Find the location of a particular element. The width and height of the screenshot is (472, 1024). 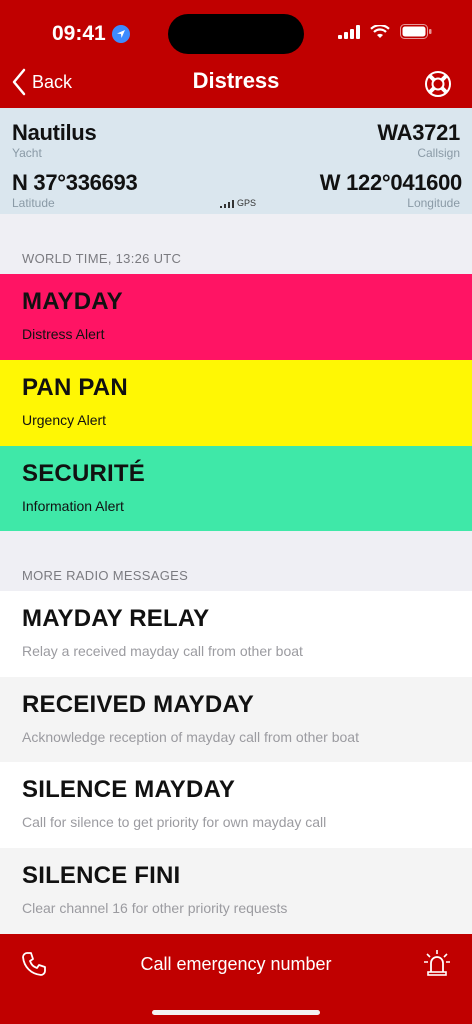

alert-subtitle: Information Alert is located at coordinates (73, 506).